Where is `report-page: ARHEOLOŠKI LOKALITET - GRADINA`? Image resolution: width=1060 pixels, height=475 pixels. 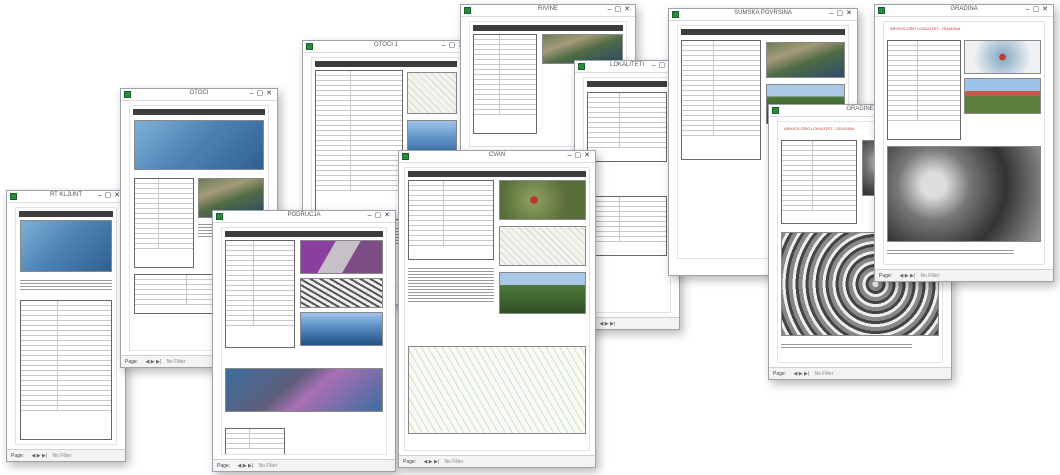 report-page: ARHEOLOŠKI LOKALITET - GRADINA is located at coordinates (964, 143).